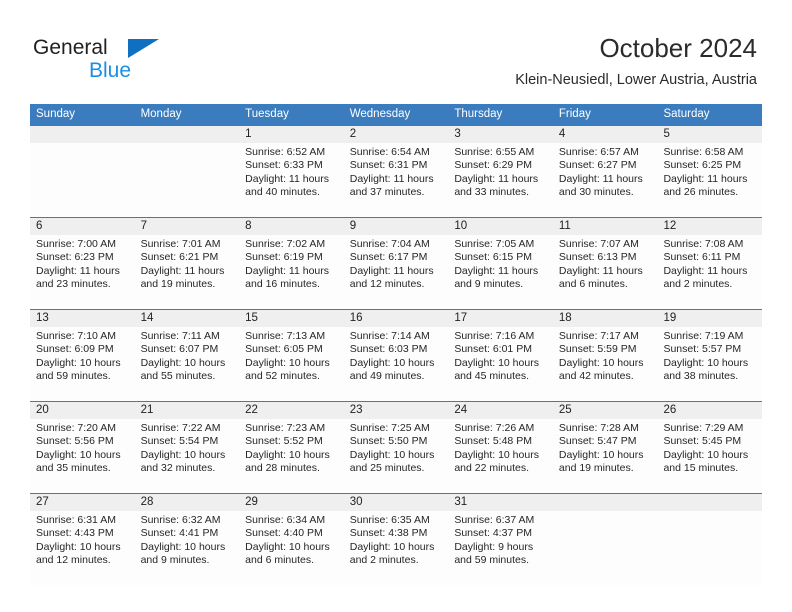  I want to click on day-number: 2, so click(353, 134).